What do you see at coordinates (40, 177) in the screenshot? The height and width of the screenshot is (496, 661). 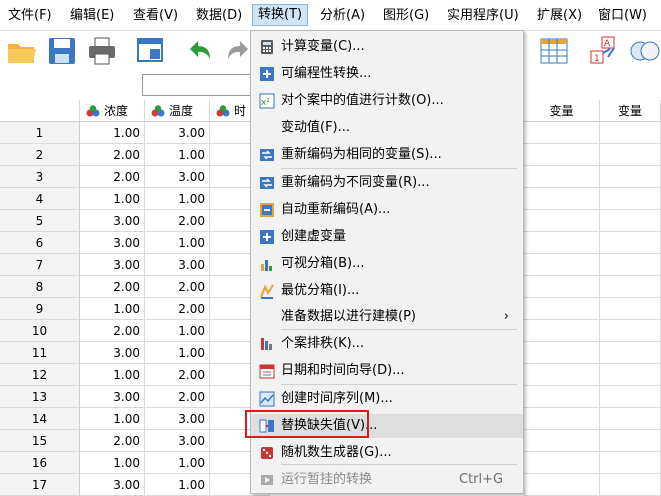 I see `row-number: 3` at bounding box center [40, 177].